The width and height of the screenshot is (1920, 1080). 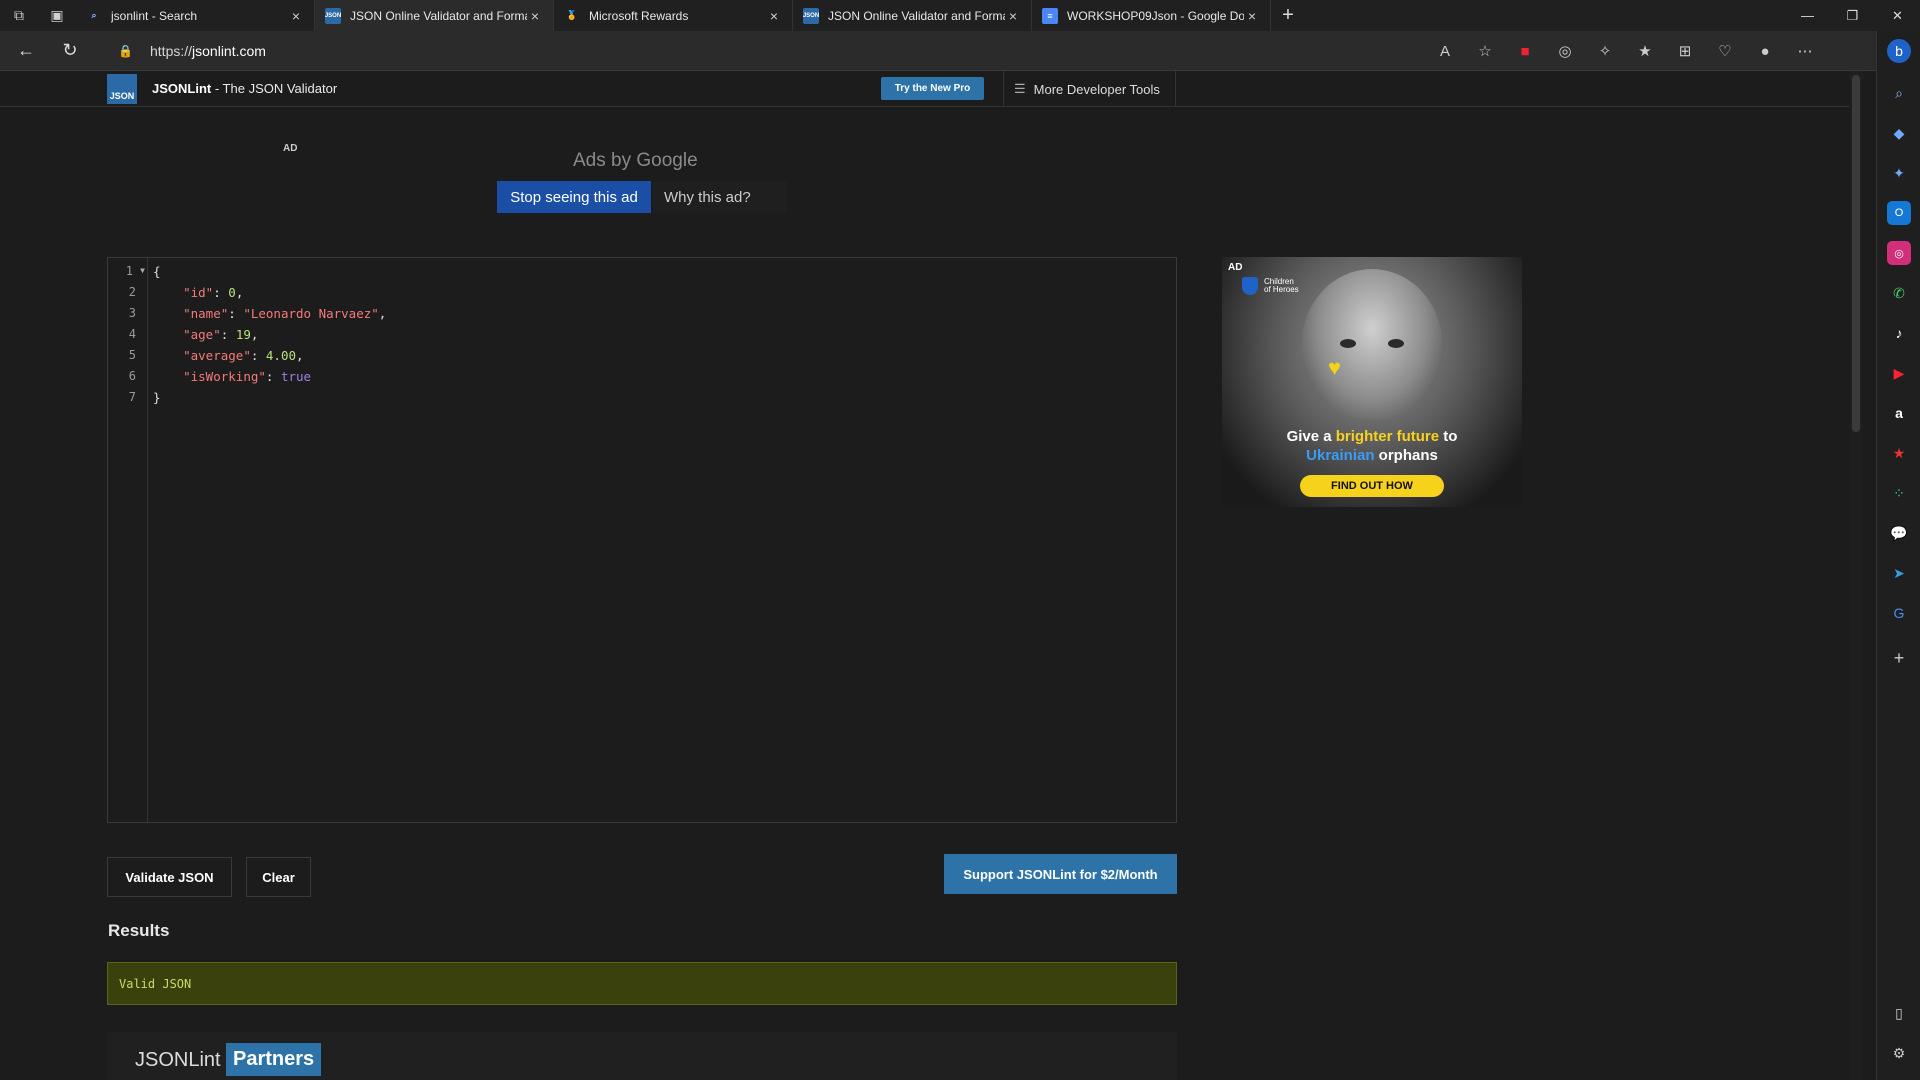 What do you see at coordinates (799, 51) in the screenshot?
I see `address-bar: 🔒 https://jsonlint.com` at bounding box center [799, 51].